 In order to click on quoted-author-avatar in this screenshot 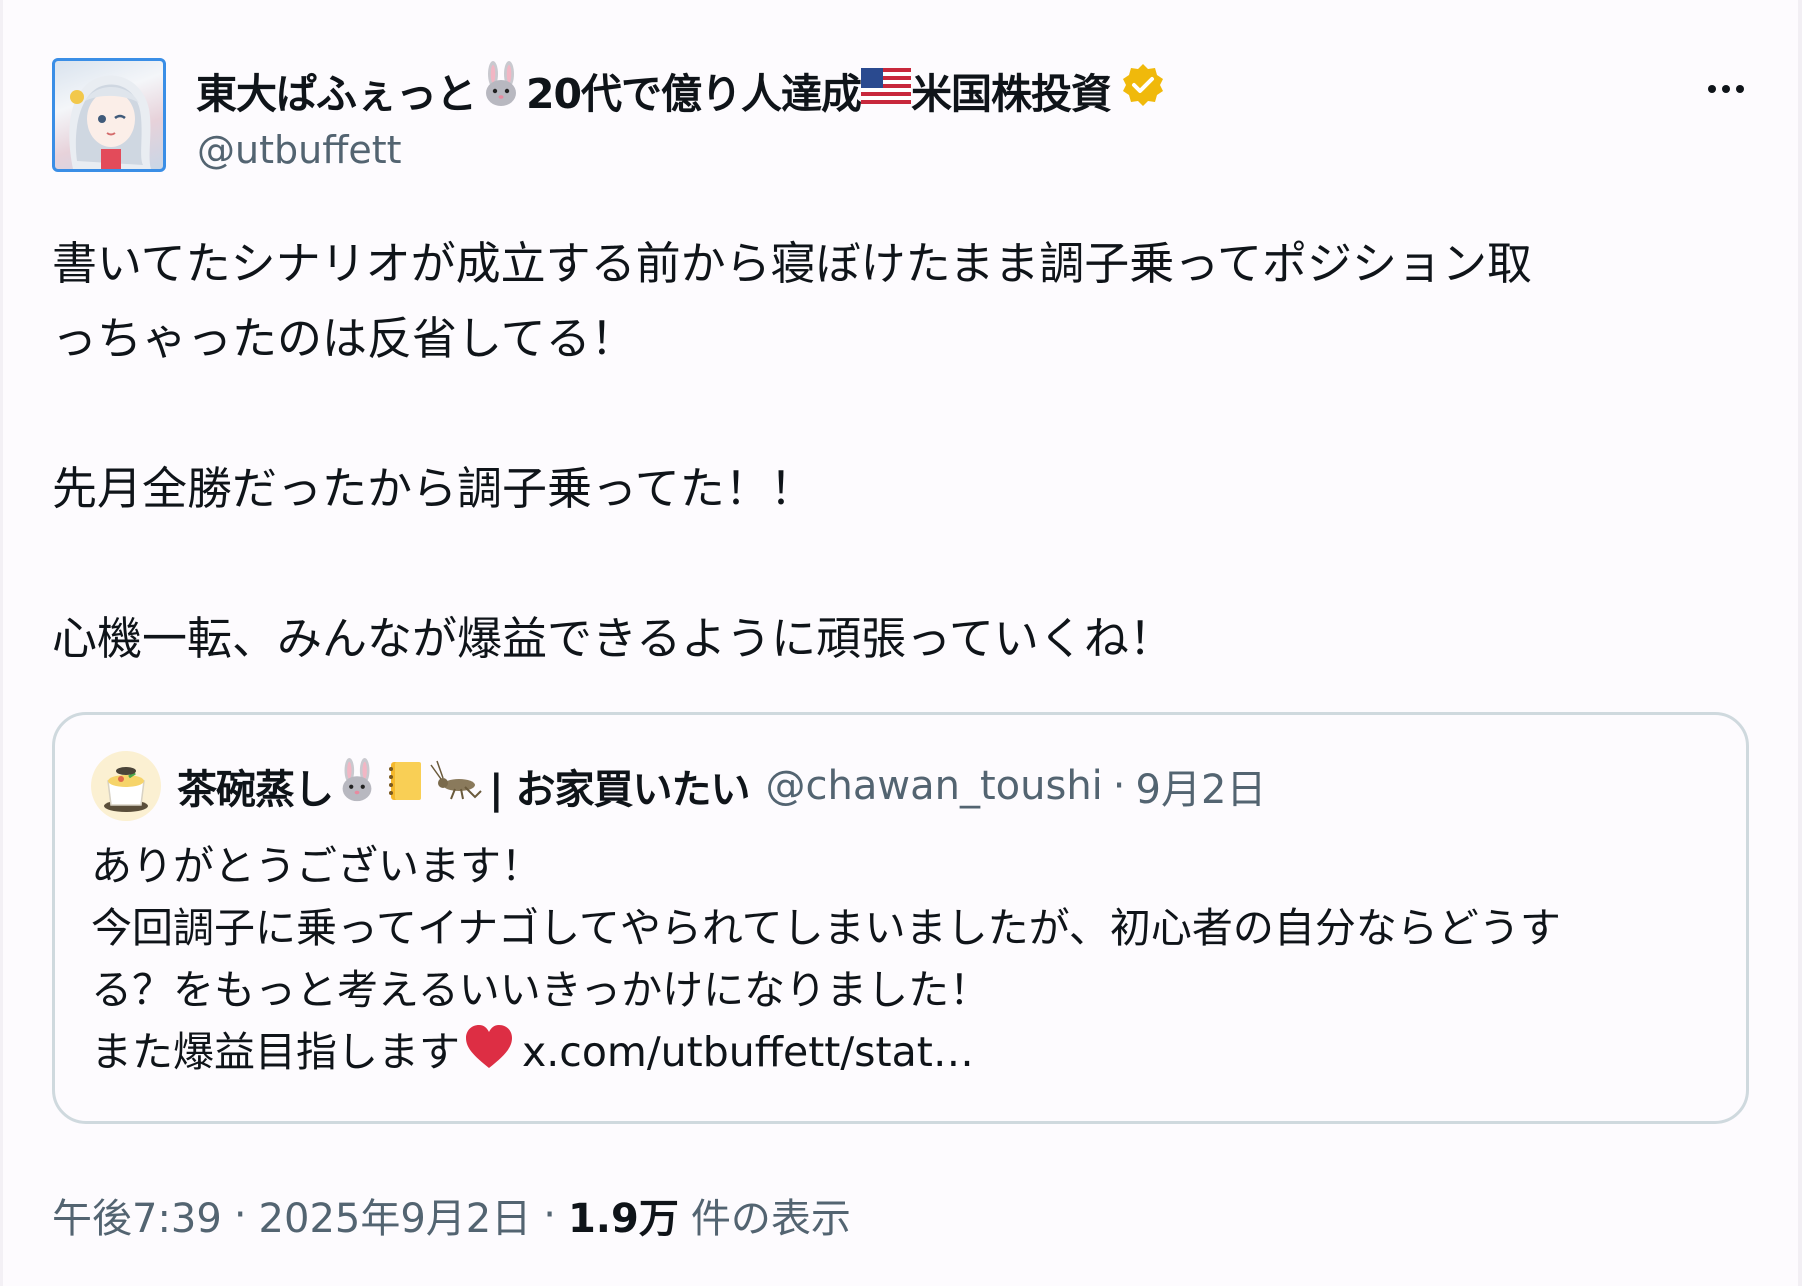, I will do `click(126, 786)`.